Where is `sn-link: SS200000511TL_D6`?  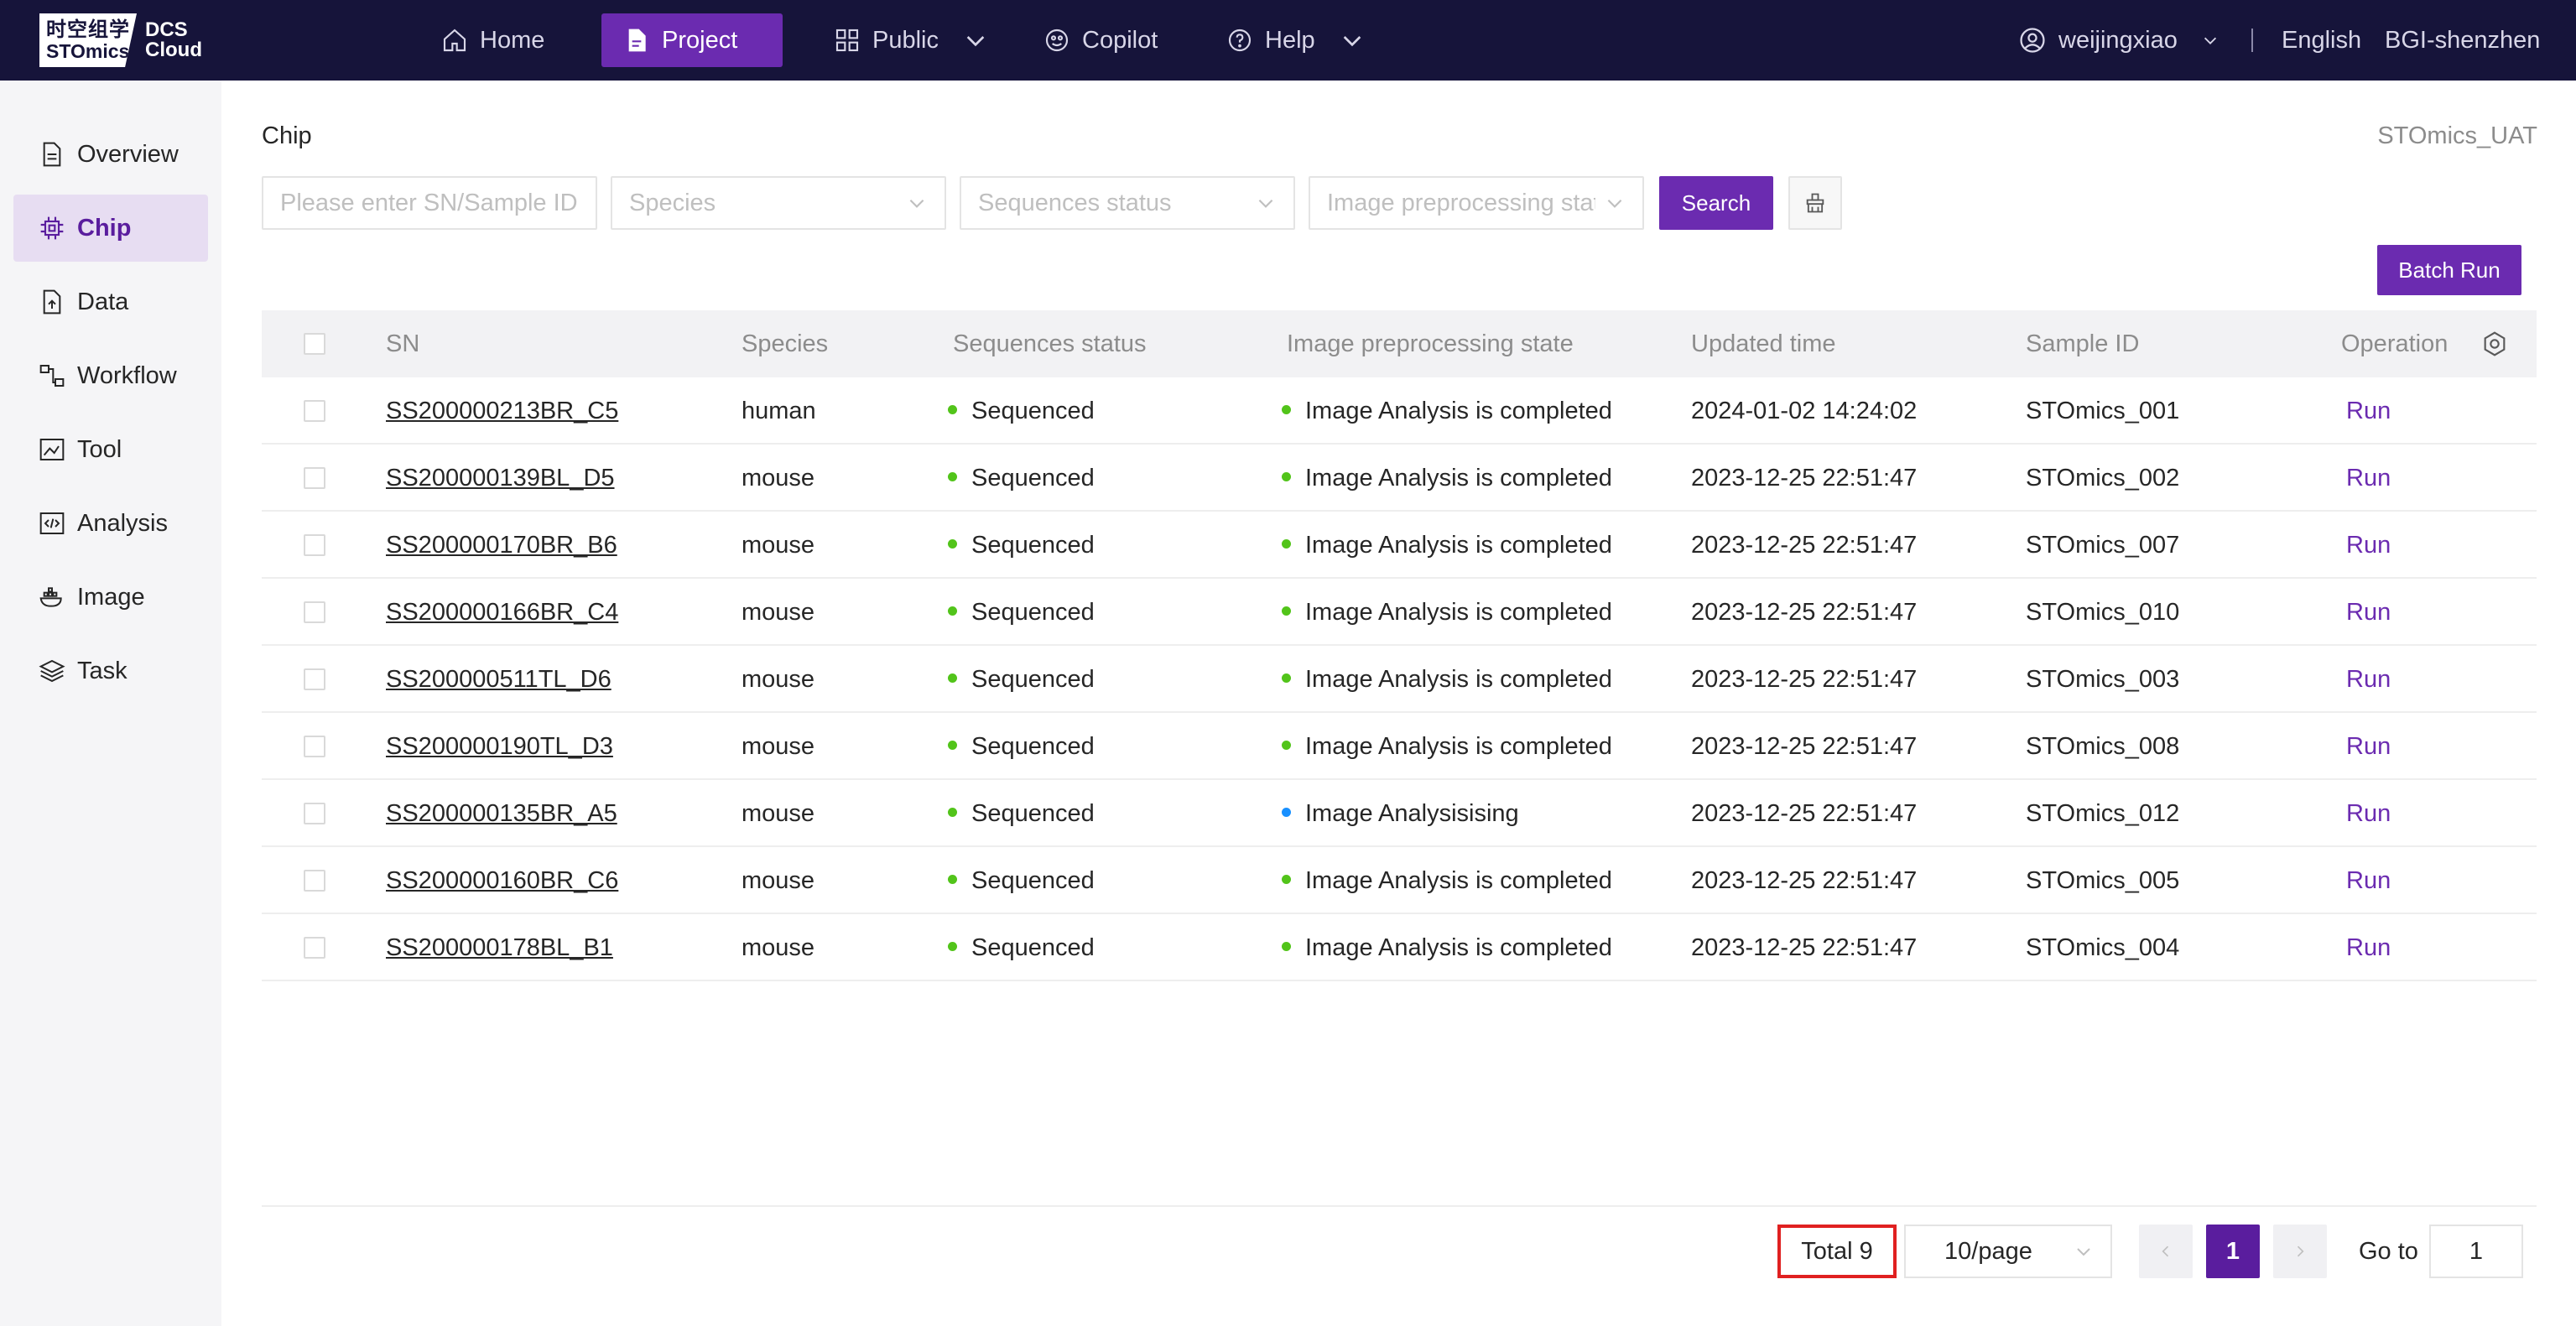
sn-link: SS200000511TL_D6 is located at coordinates (498, 679).